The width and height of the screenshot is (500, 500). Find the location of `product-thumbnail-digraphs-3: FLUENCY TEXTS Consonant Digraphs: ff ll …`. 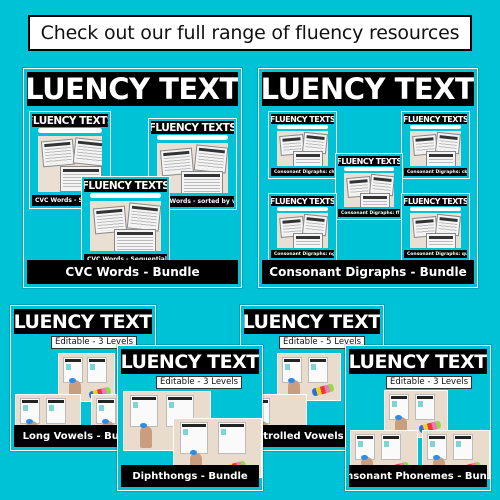

product-thumbnail-digraphs-3: FLUENCY TEXTS Consonant Digraphs: ff ll … is located at coordinates (369, 186).